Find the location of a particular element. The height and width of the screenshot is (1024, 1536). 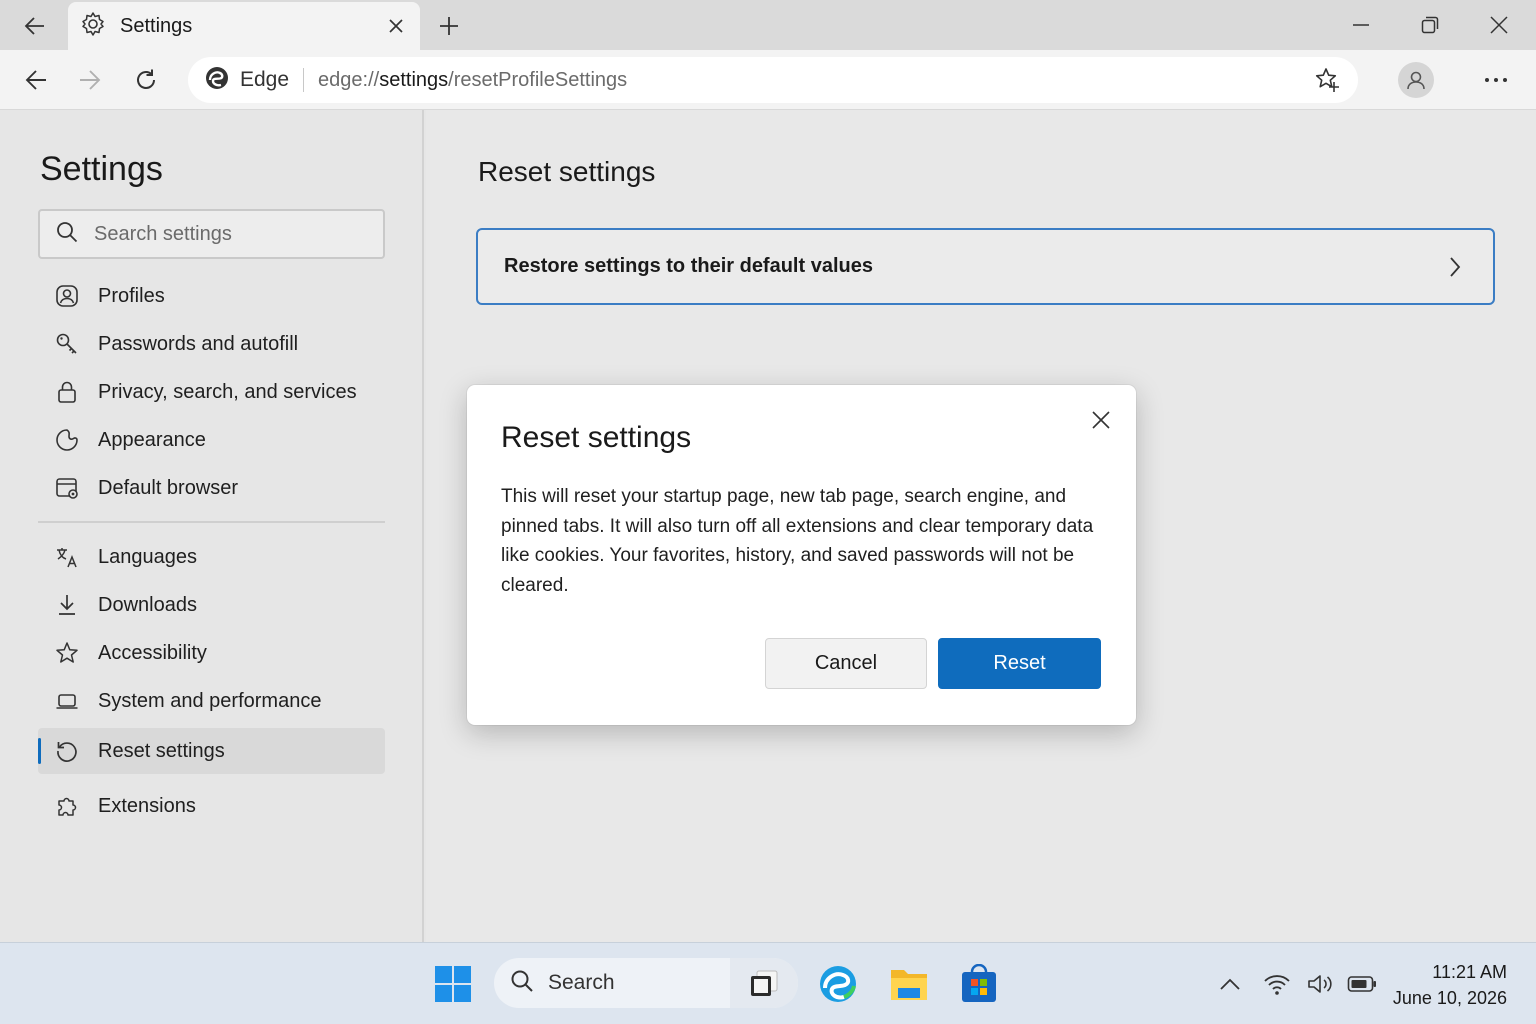

clock-date: June 10, 2026 is located at coordinates (1449, 998).